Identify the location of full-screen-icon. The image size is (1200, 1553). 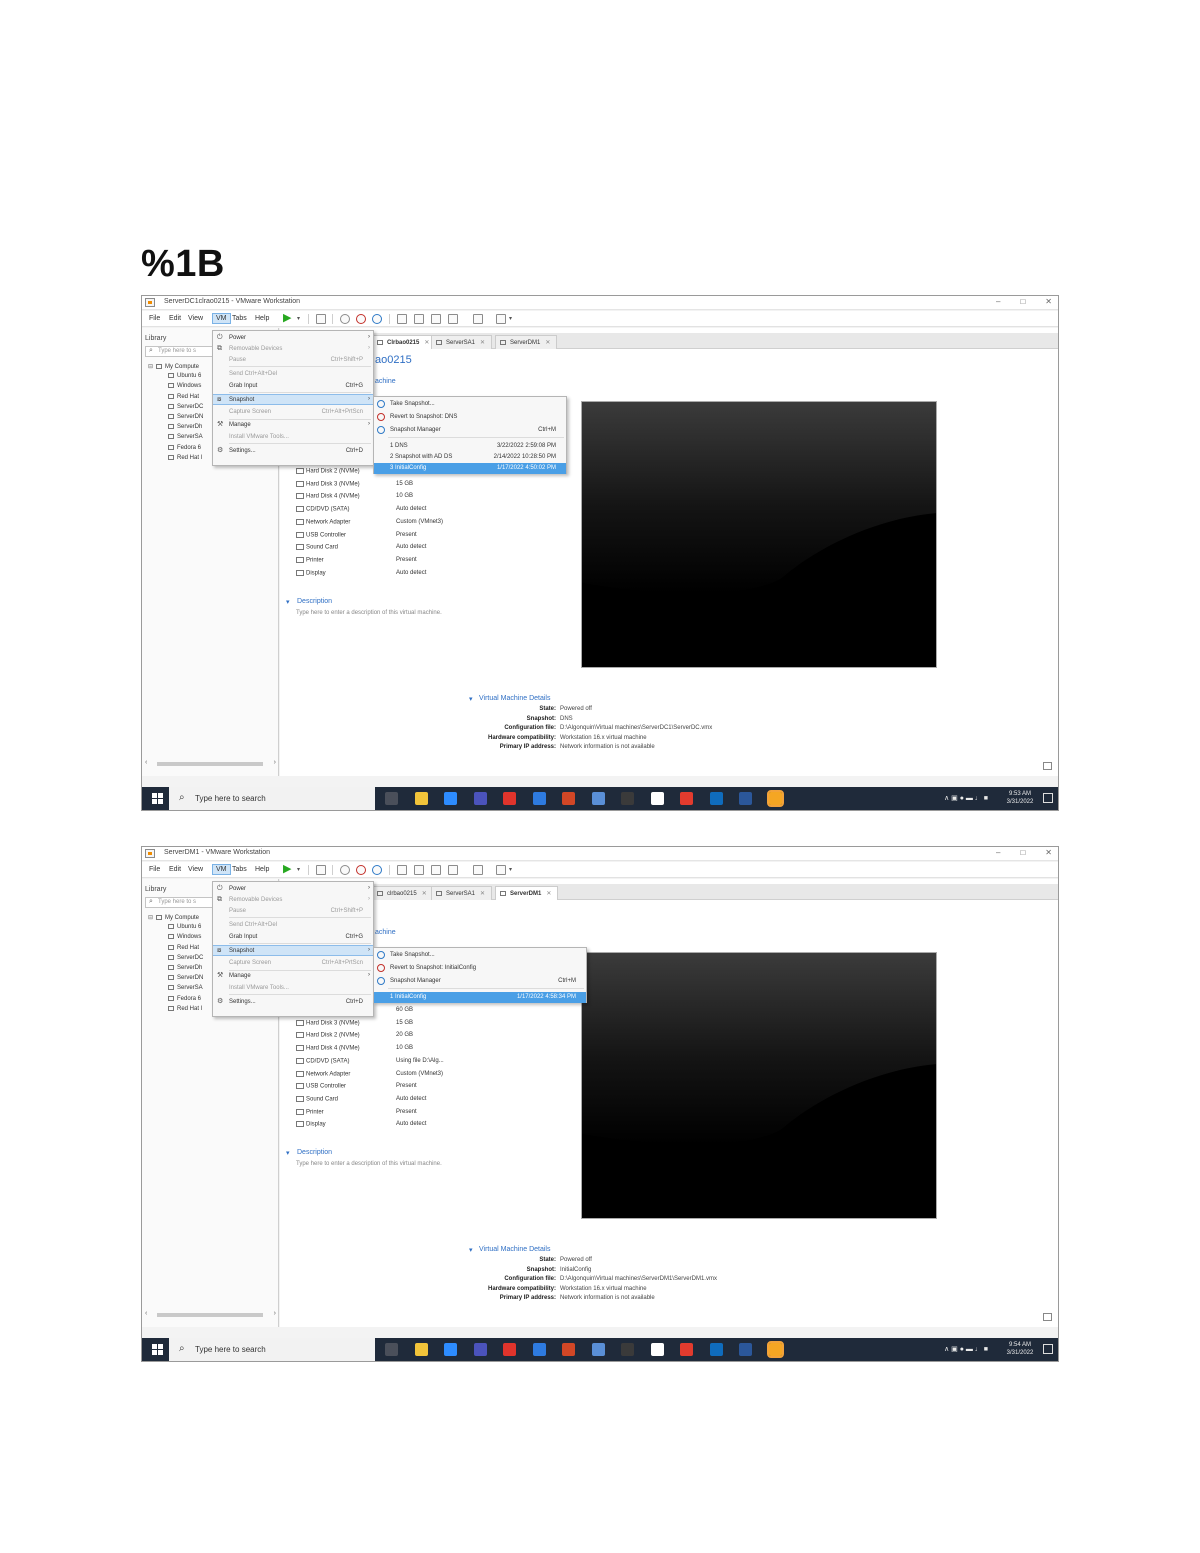
(436, 870).